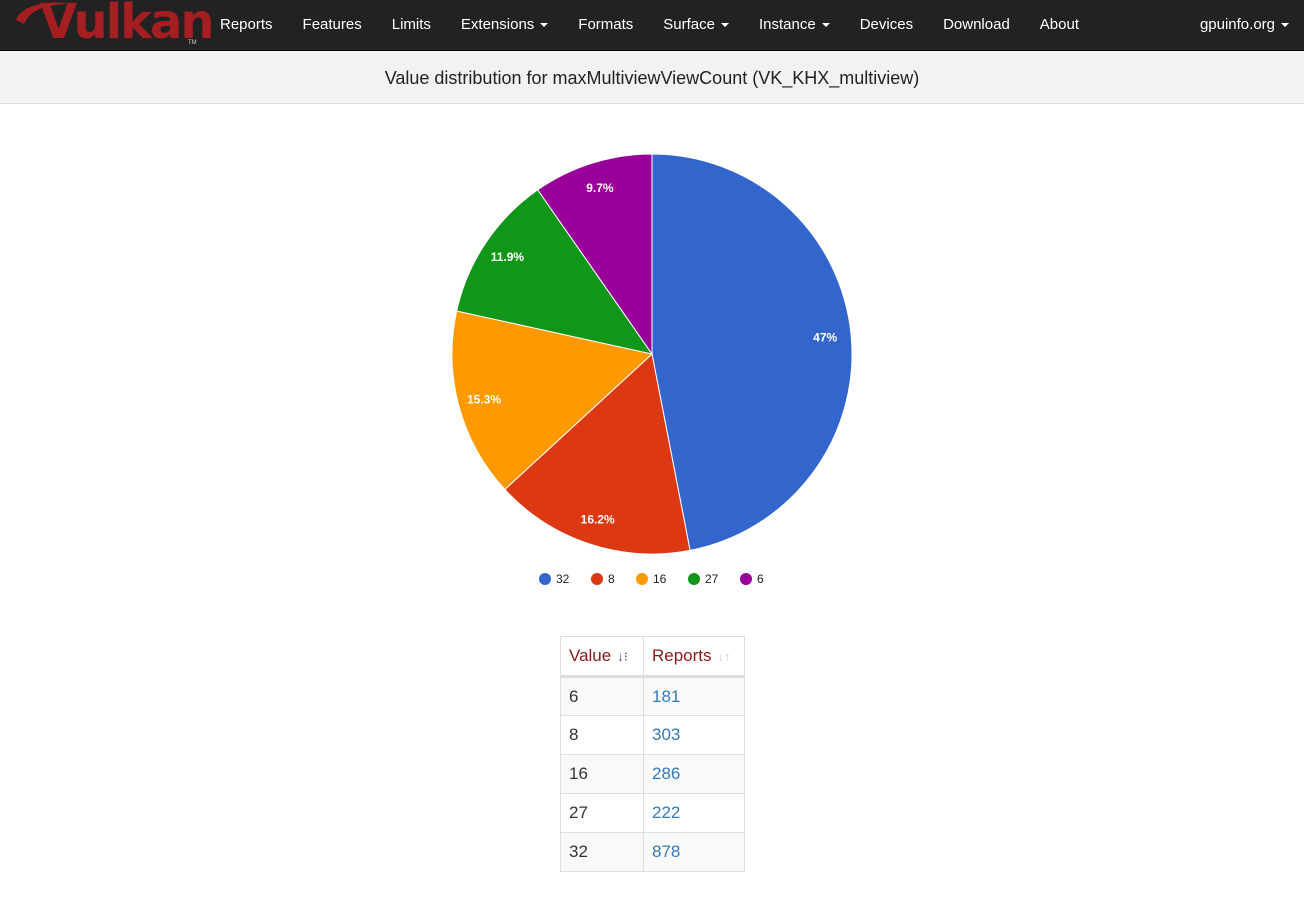  What do you see at coordinates (598, 519) in the screenshot?
I see `slice-percent-label: 16.2%` at bounding box center [598, 519].